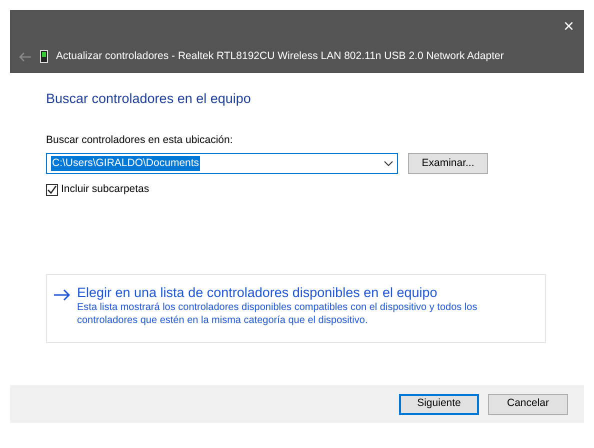  Describe the element at coordinates (140, 140) in the screenshot. I see `location-label: Buscar controladores en esta ubicación:` at that location.